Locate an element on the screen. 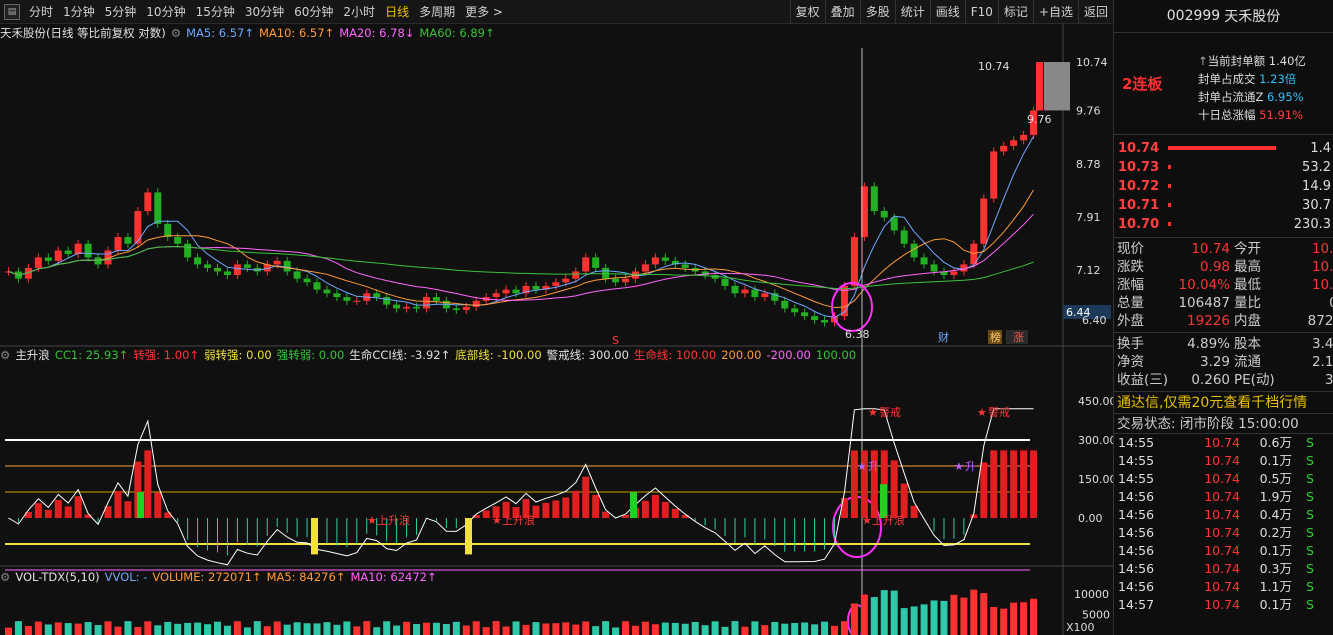  ad-banner: 通达信,仅需20元查看千档行情 is located at coordinates (1223, 403).